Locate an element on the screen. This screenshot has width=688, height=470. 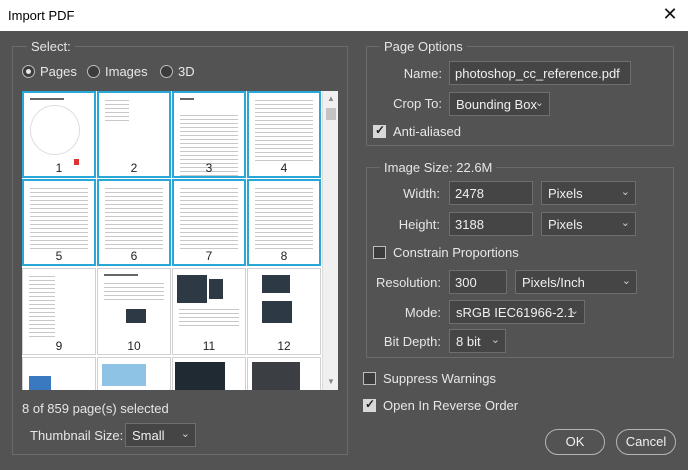
constrain-proportions-checkbox: Constrain Proportions is located at coordinates (446, 252).